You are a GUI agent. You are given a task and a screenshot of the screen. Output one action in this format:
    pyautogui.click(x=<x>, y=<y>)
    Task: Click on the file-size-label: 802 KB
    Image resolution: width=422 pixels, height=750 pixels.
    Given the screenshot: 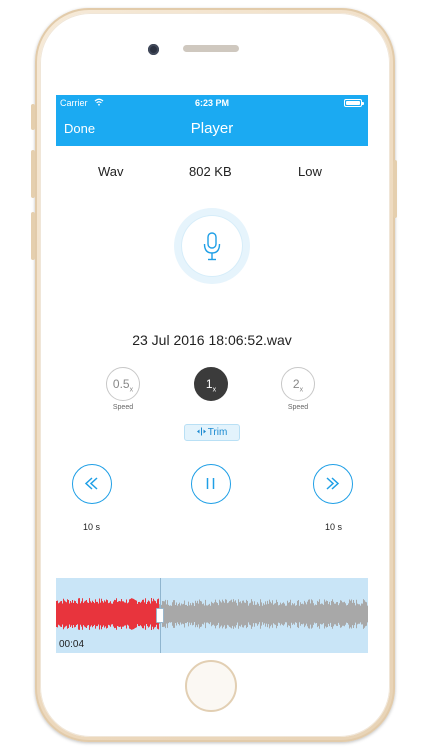 What is the action you would take?
    pyautogui.click(x=210, y=171)
    